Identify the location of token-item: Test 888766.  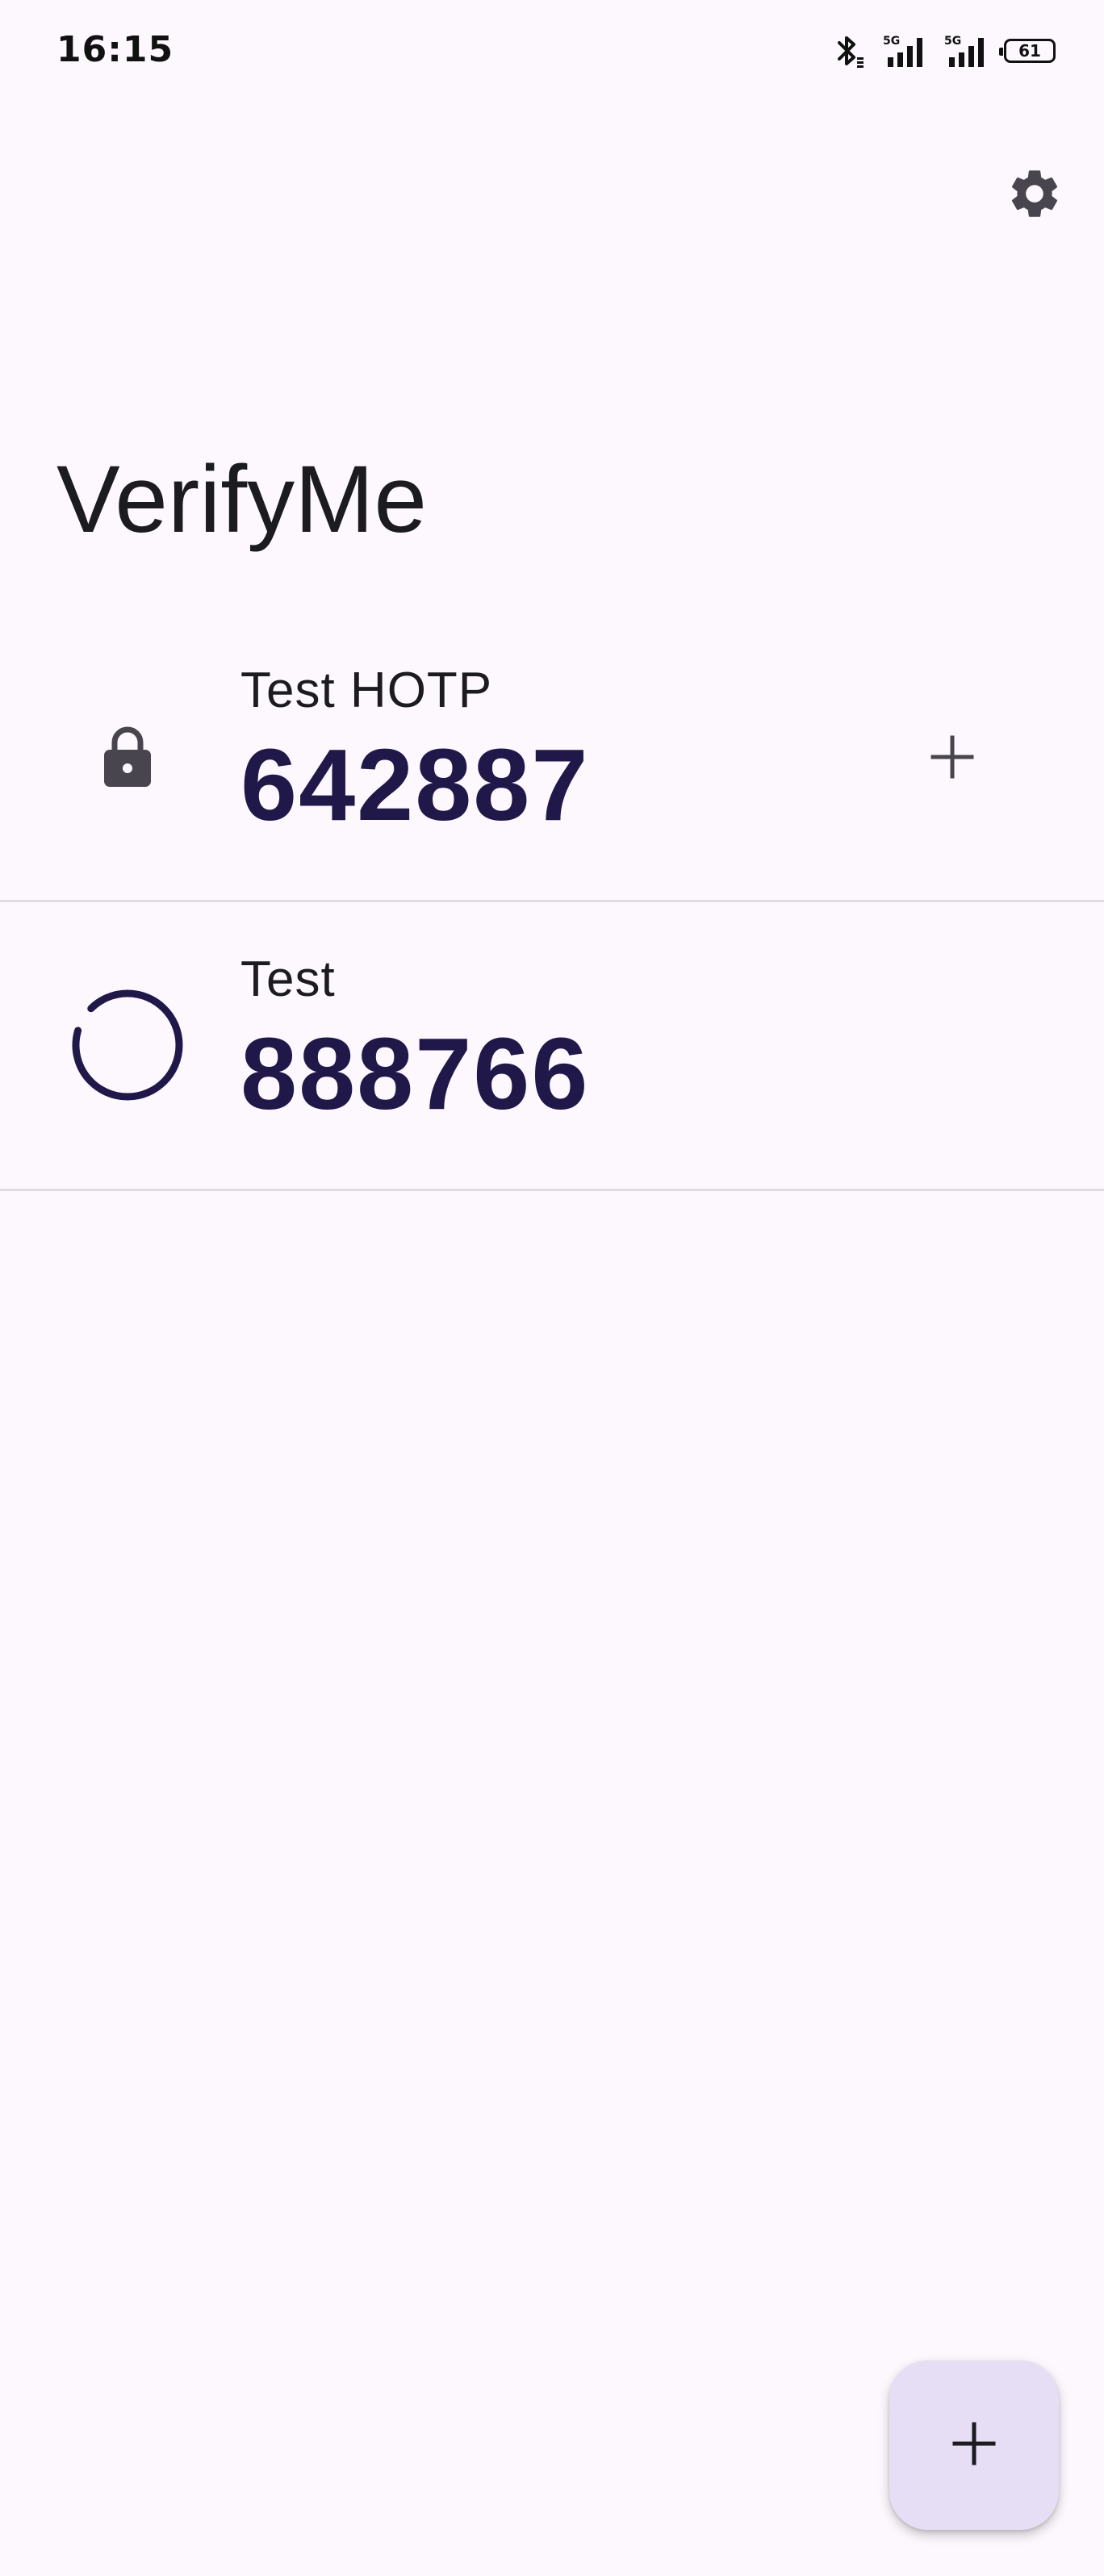
(552, 1046).